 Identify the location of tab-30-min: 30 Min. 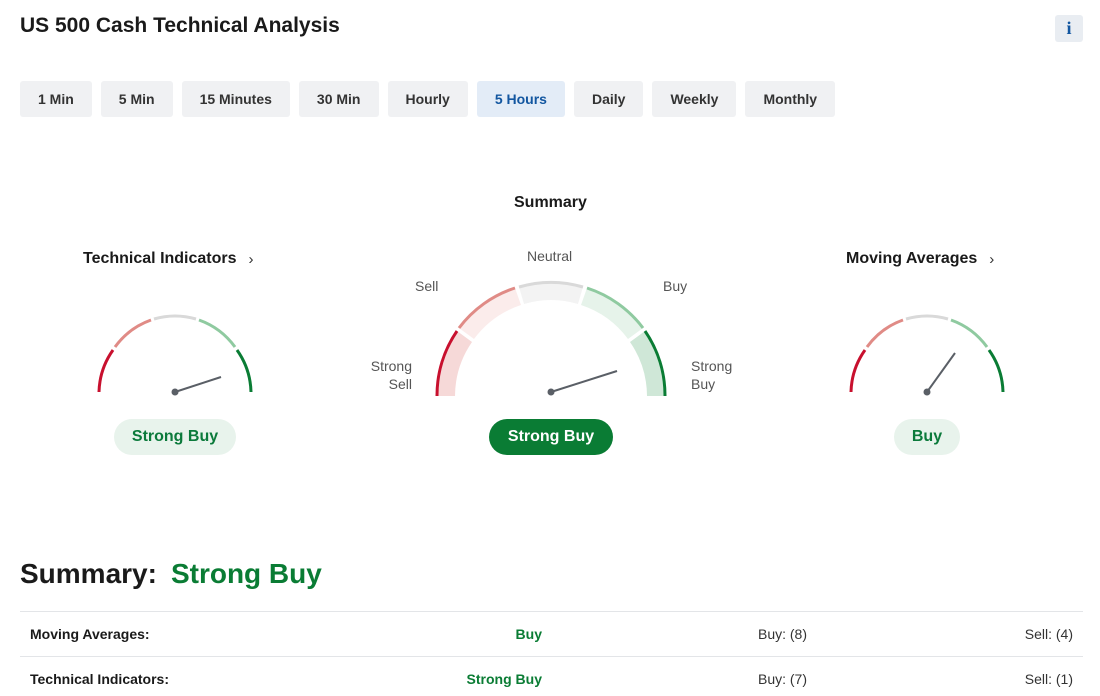
(338, 99).